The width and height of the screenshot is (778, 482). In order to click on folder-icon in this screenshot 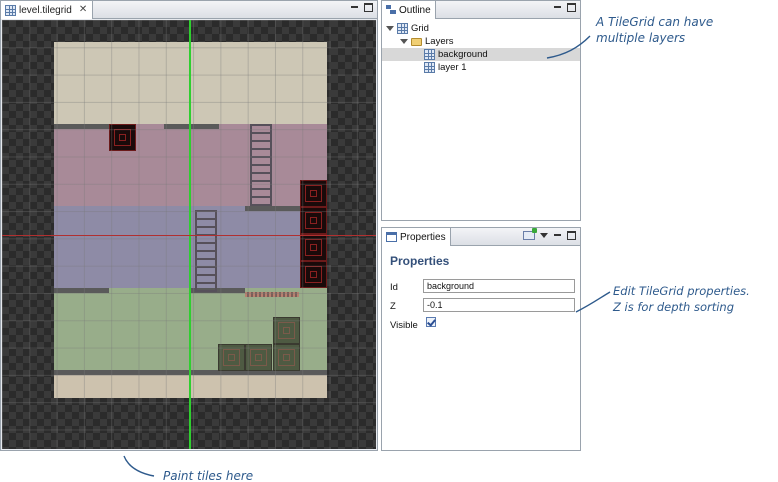, I will do `click(416, 41)`.